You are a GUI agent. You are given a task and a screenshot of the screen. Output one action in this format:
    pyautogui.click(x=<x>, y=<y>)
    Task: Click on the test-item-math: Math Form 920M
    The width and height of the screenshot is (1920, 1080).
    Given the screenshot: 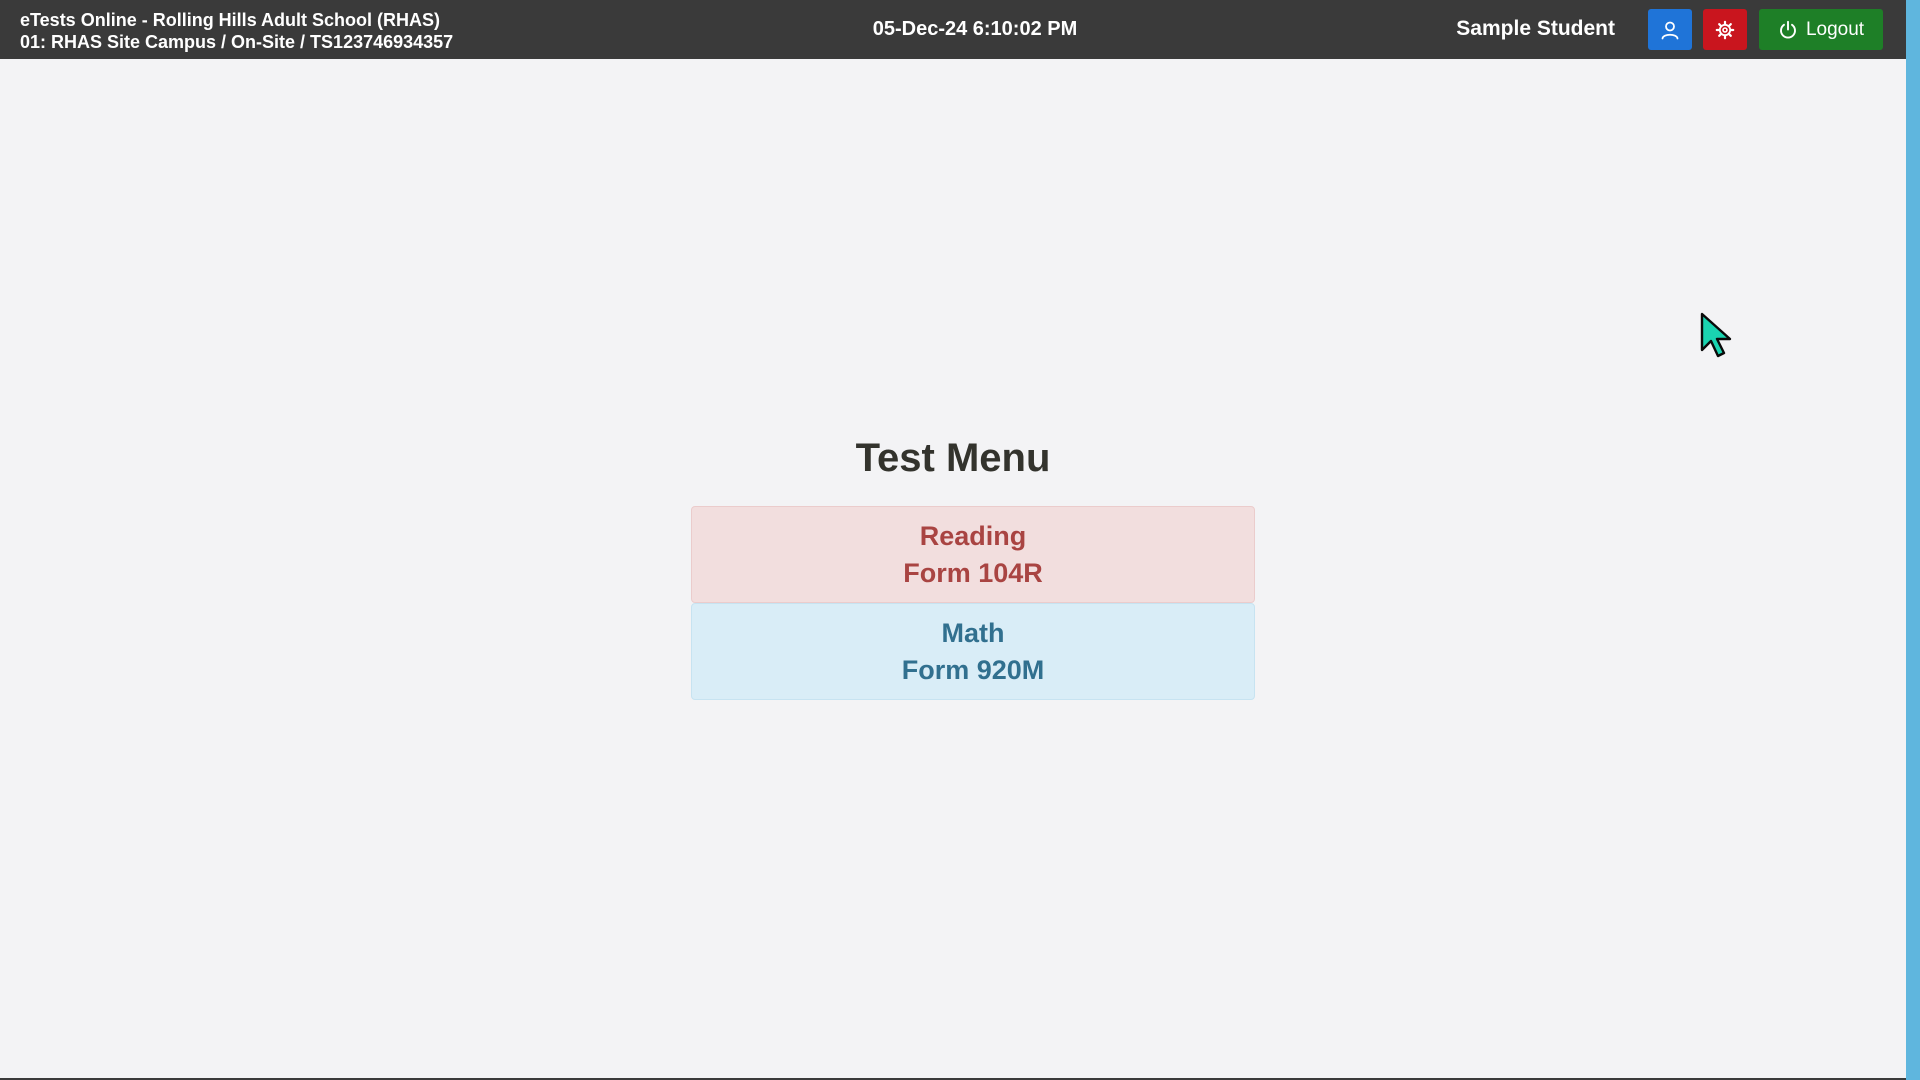 What is the action you would take?
    pyautogui.click(x=973, y=651)
    